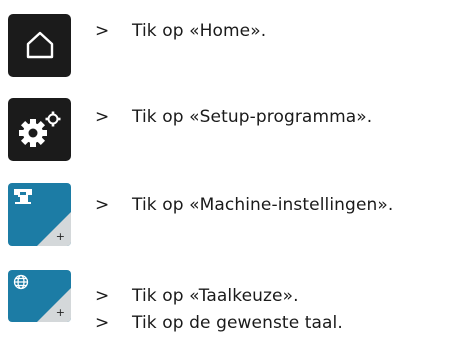  Describe the element at coordinates (252, 117) in the screenshot. I see `step-text: Tik op «Setup-programma».` at that location.